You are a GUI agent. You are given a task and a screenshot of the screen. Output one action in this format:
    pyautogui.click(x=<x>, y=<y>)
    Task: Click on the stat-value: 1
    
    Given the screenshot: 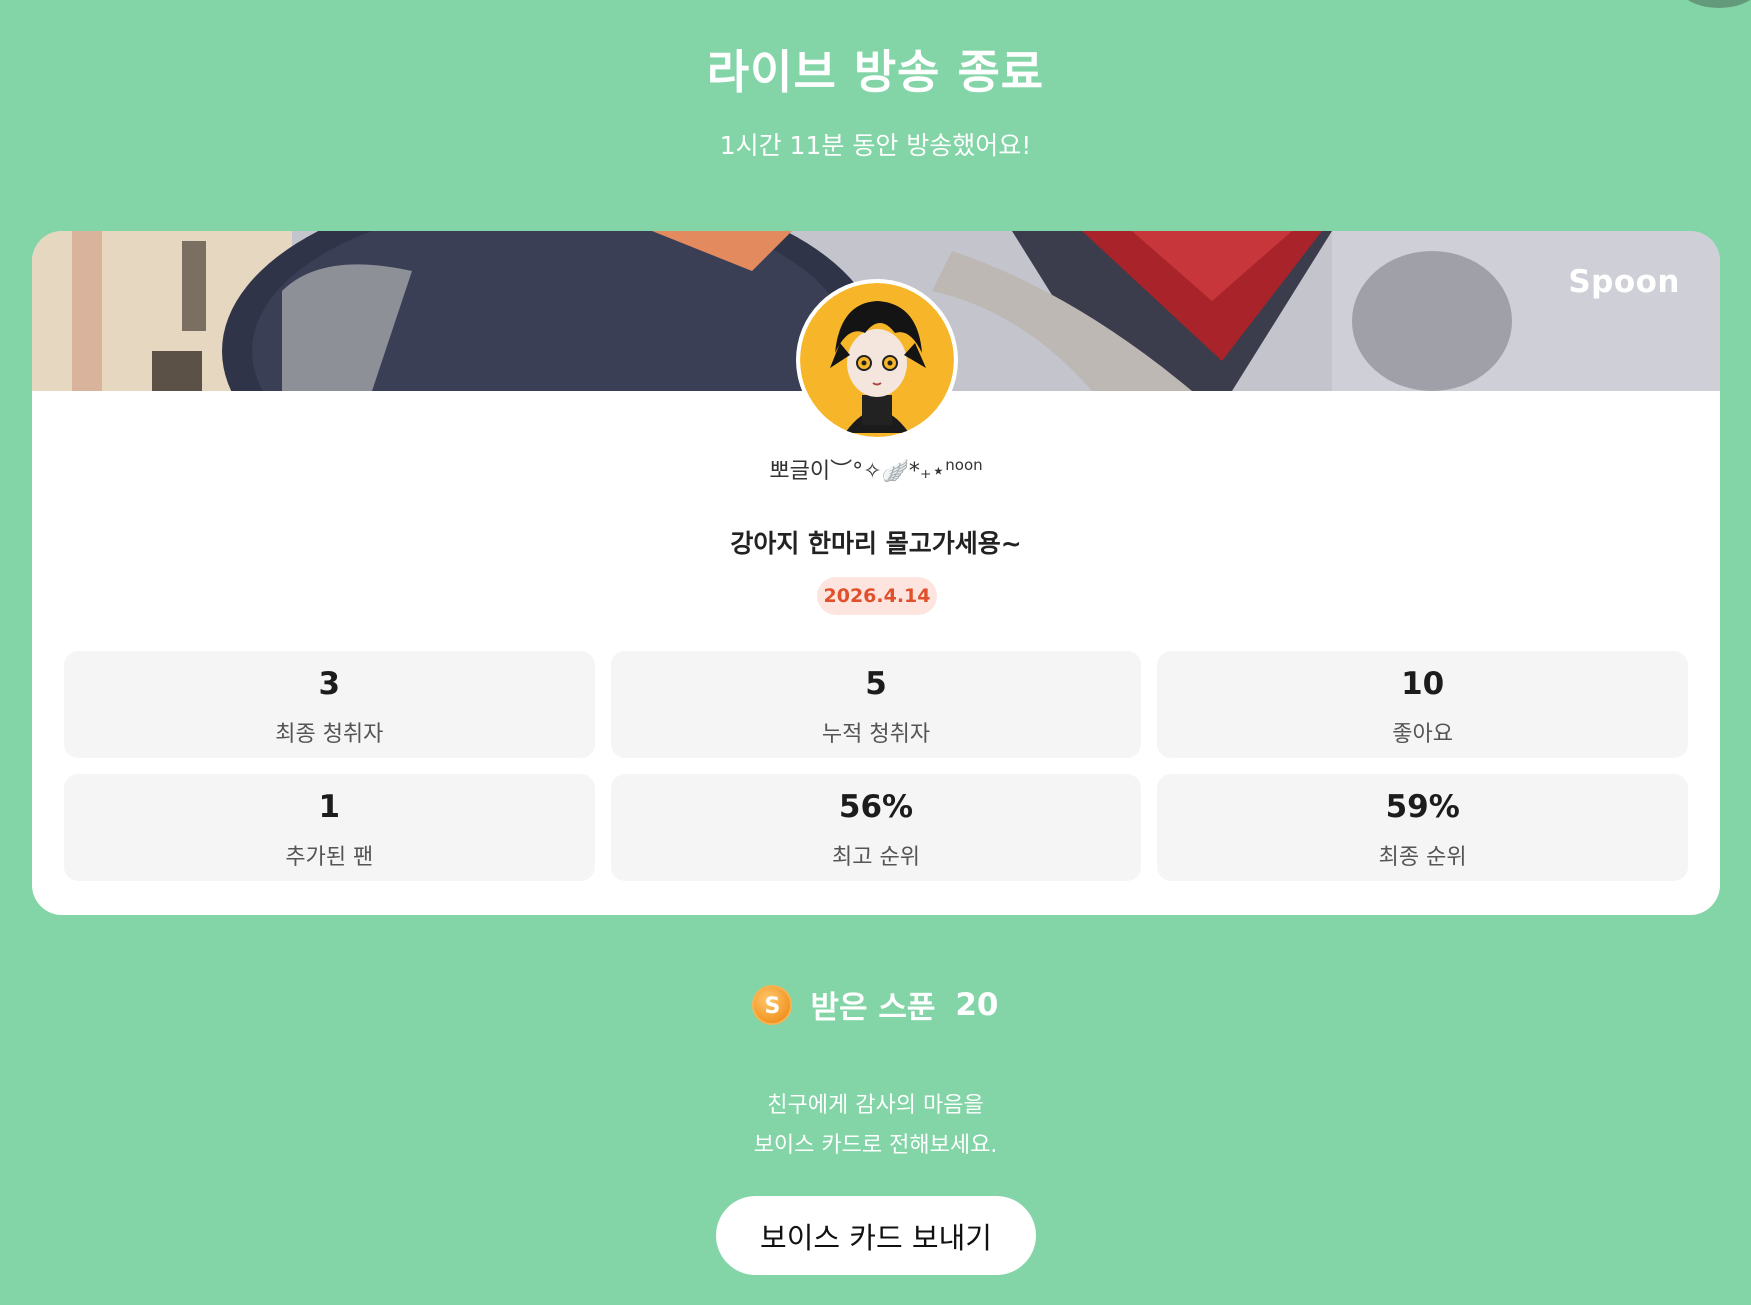 What is the action you would take?
    pyautogui.click(x=329, y=807)
    